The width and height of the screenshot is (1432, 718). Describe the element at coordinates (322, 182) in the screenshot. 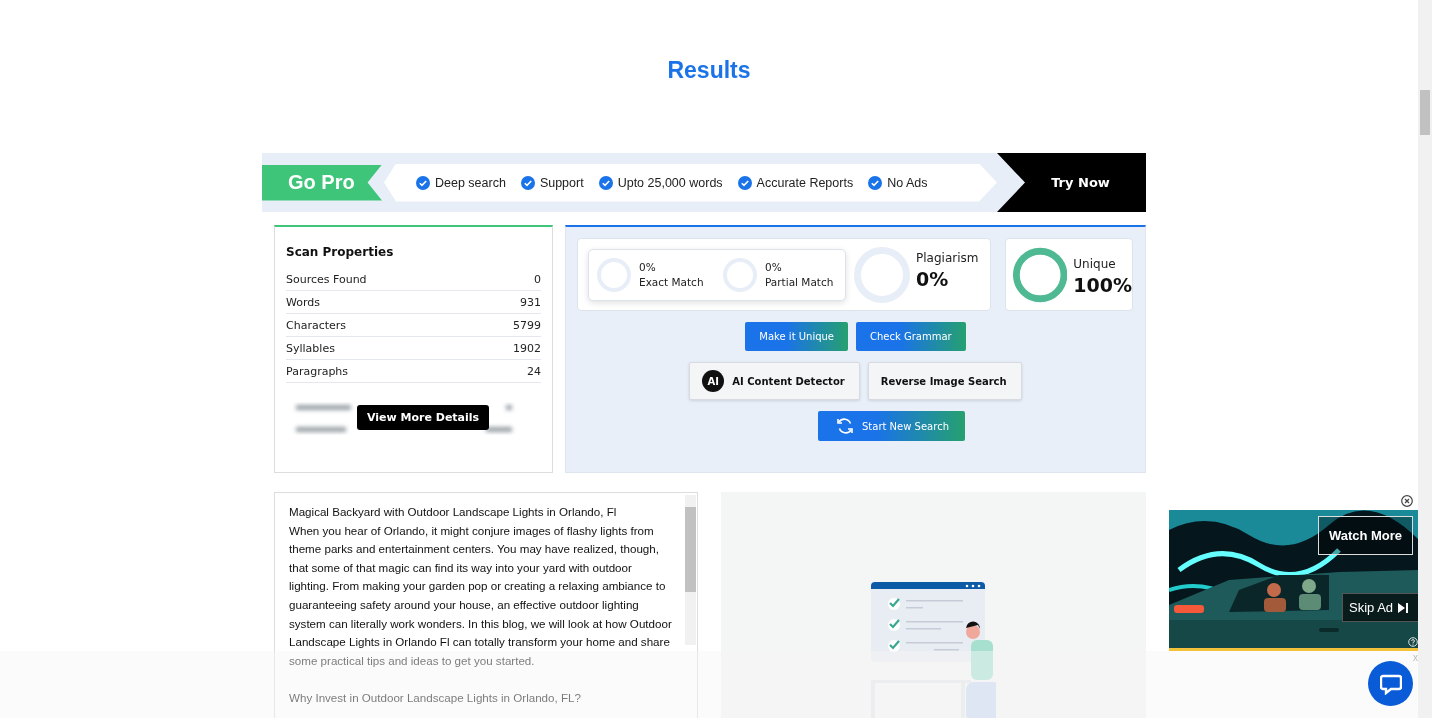

I see `go-pro-badge: Go Pro` at that location.